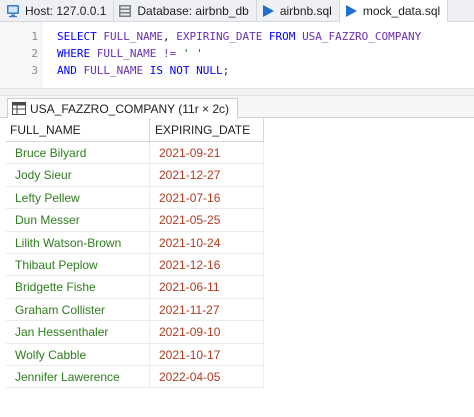 This screenshot has width=474, height=417. What do you see at coordinates (226, 70) in the screenshot?
I see `sql-token: ;` at bounding box center [226, 70].